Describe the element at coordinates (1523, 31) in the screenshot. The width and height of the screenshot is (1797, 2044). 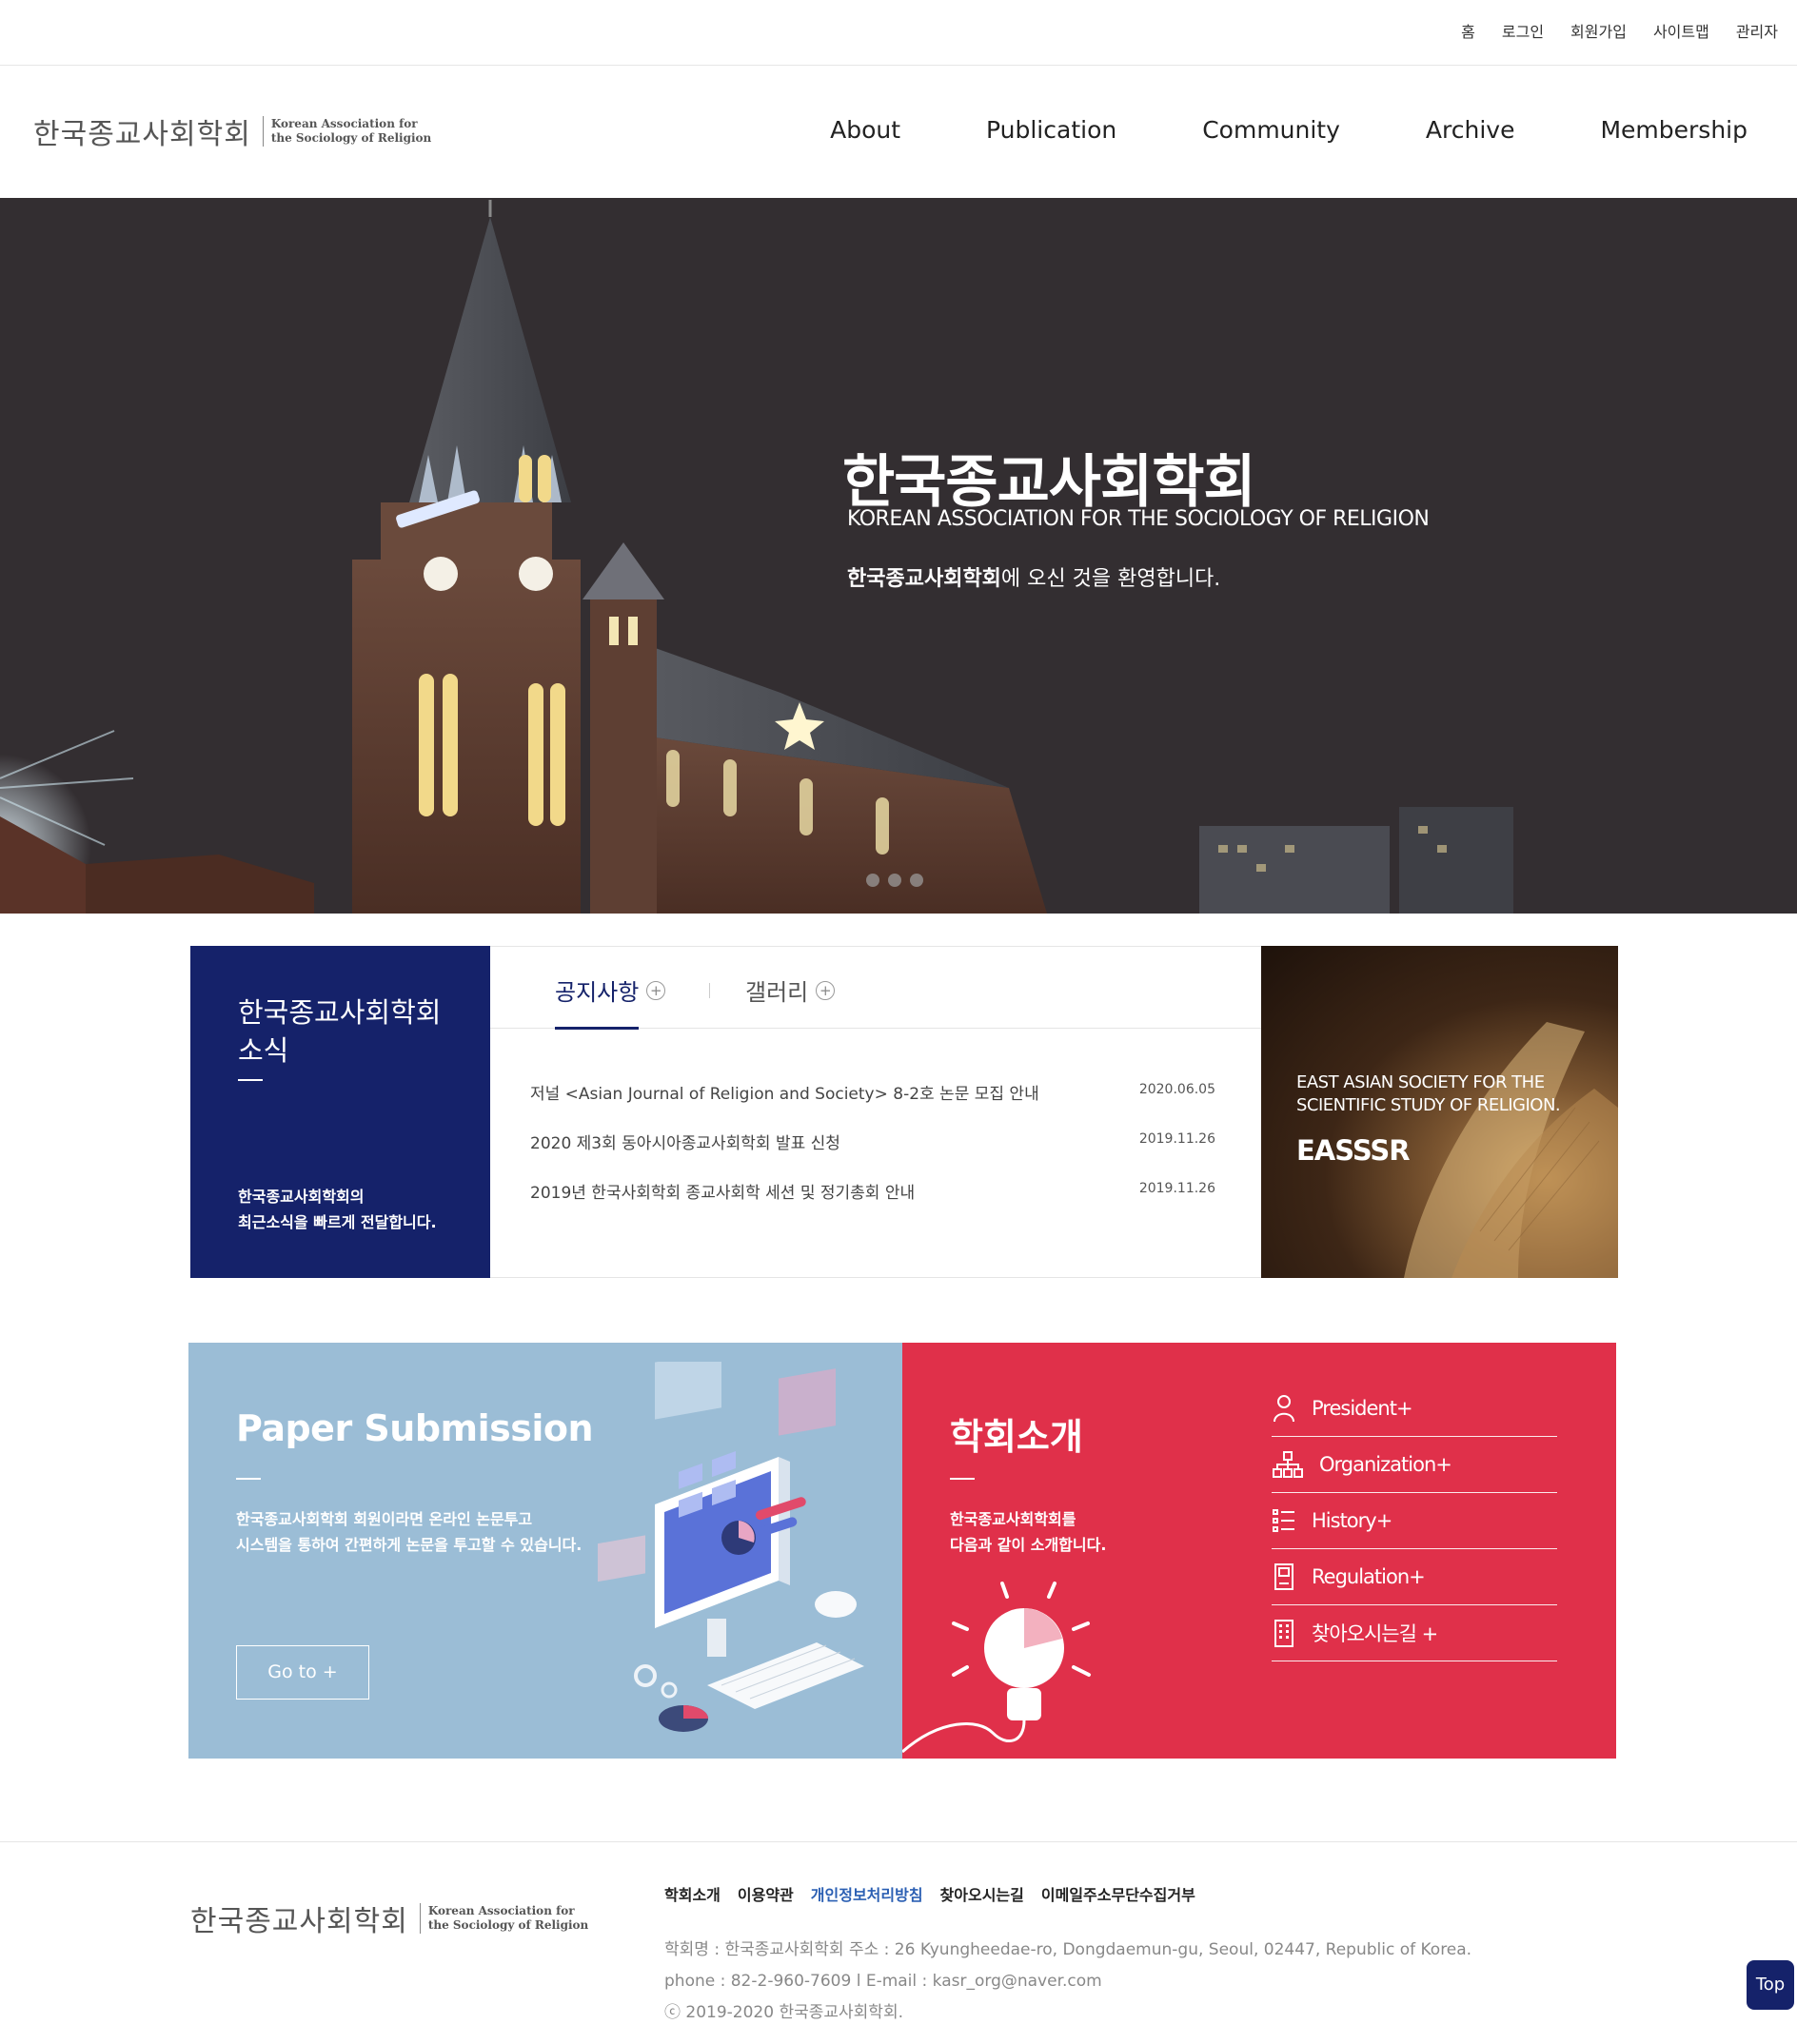
I see `login-link: 로그인` at that location.